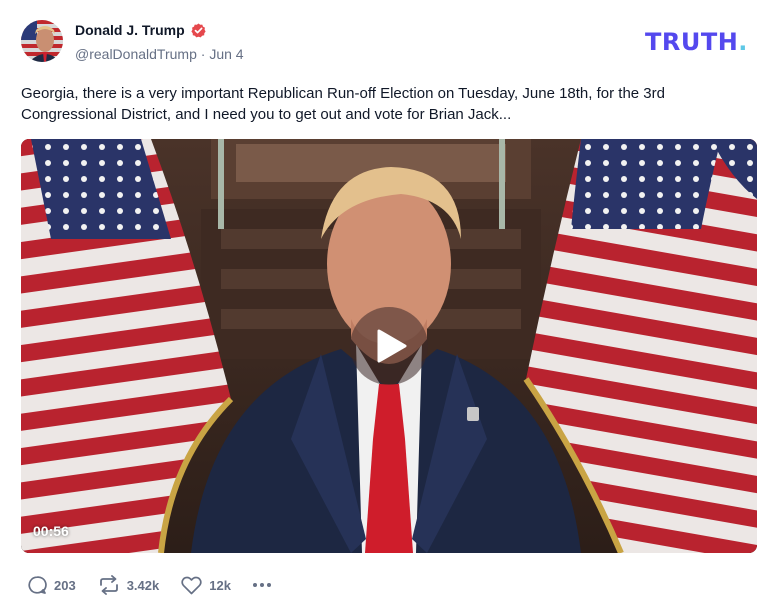  I want to click on author-display-name: Donald J. Trump, so click(130, 30).